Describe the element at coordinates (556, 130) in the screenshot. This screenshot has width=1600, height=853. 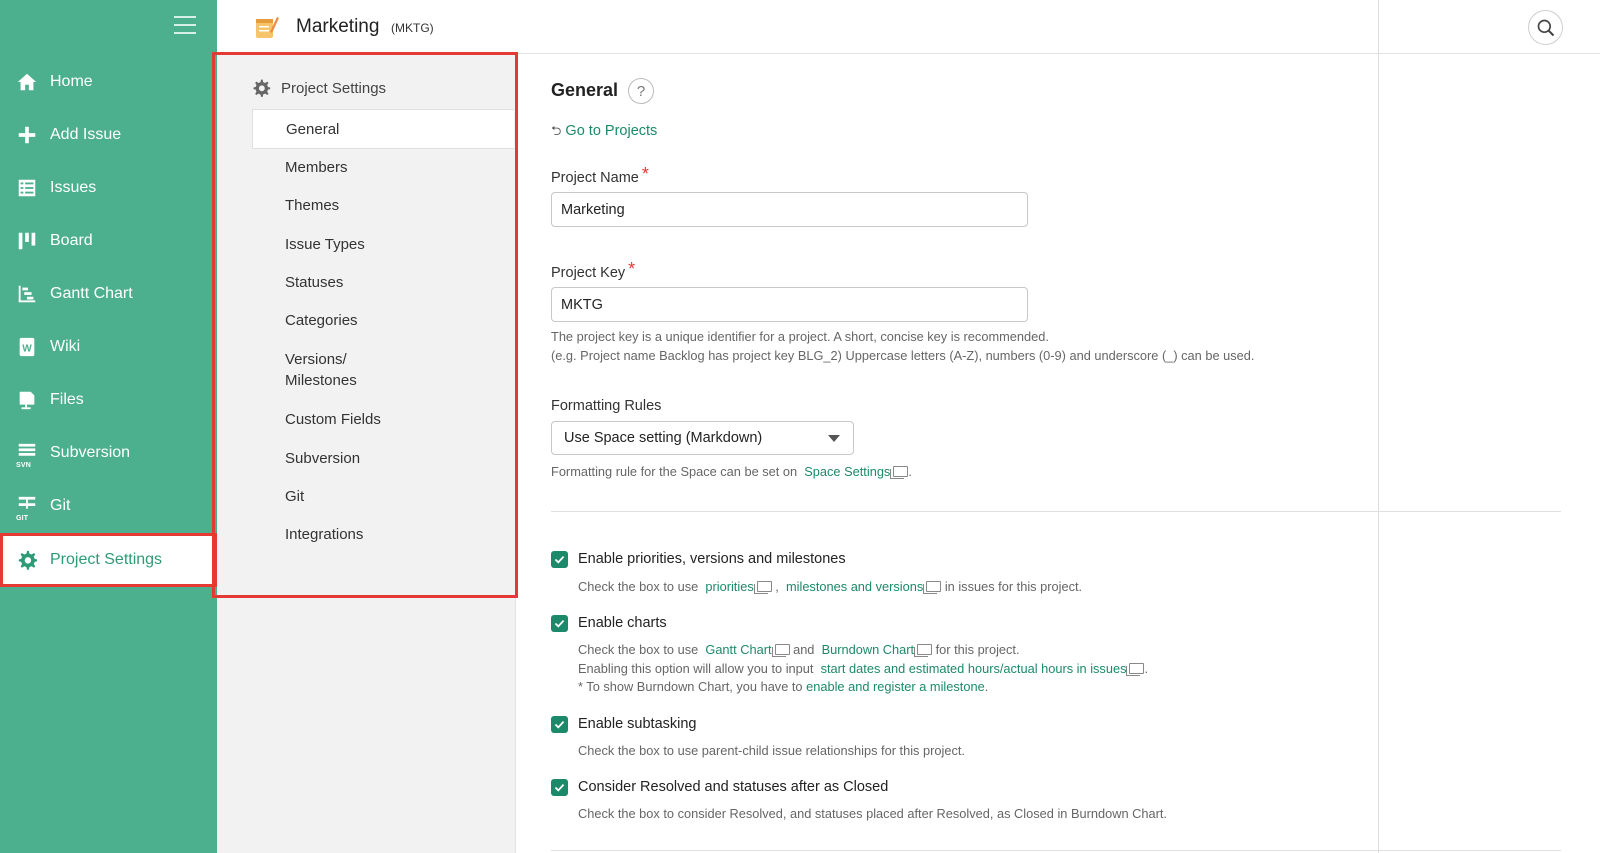
I see `back-arrow-icon: ⮌` at that location.